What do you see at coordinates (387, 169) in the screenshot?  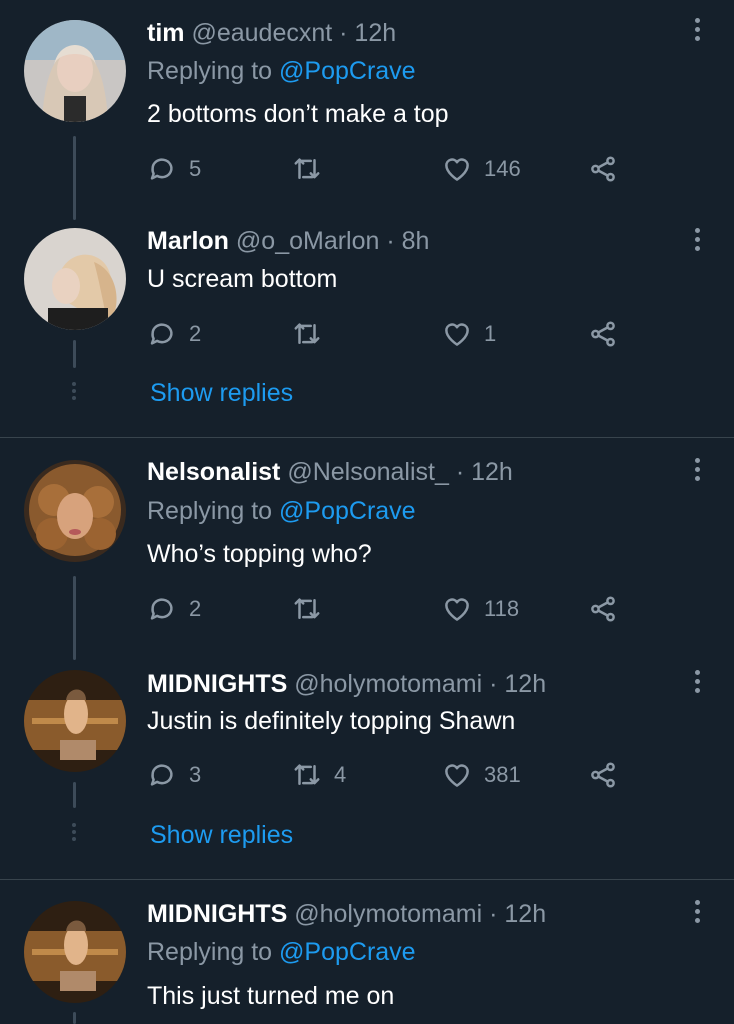 I see `tweet-actions: 5 146` at bounding box center [387, 169].